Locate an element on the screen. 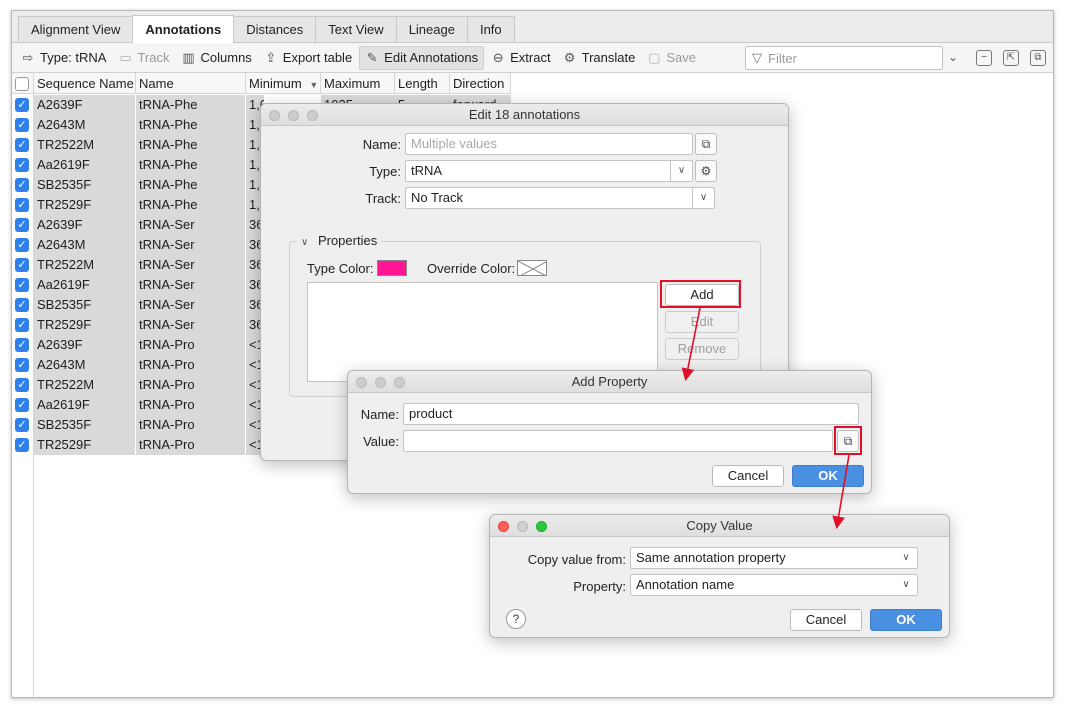 Image resolution: width=1065 pixels, height=710 pixels. type-combo: tRNA ∨ is located at coordinates (549, 171).